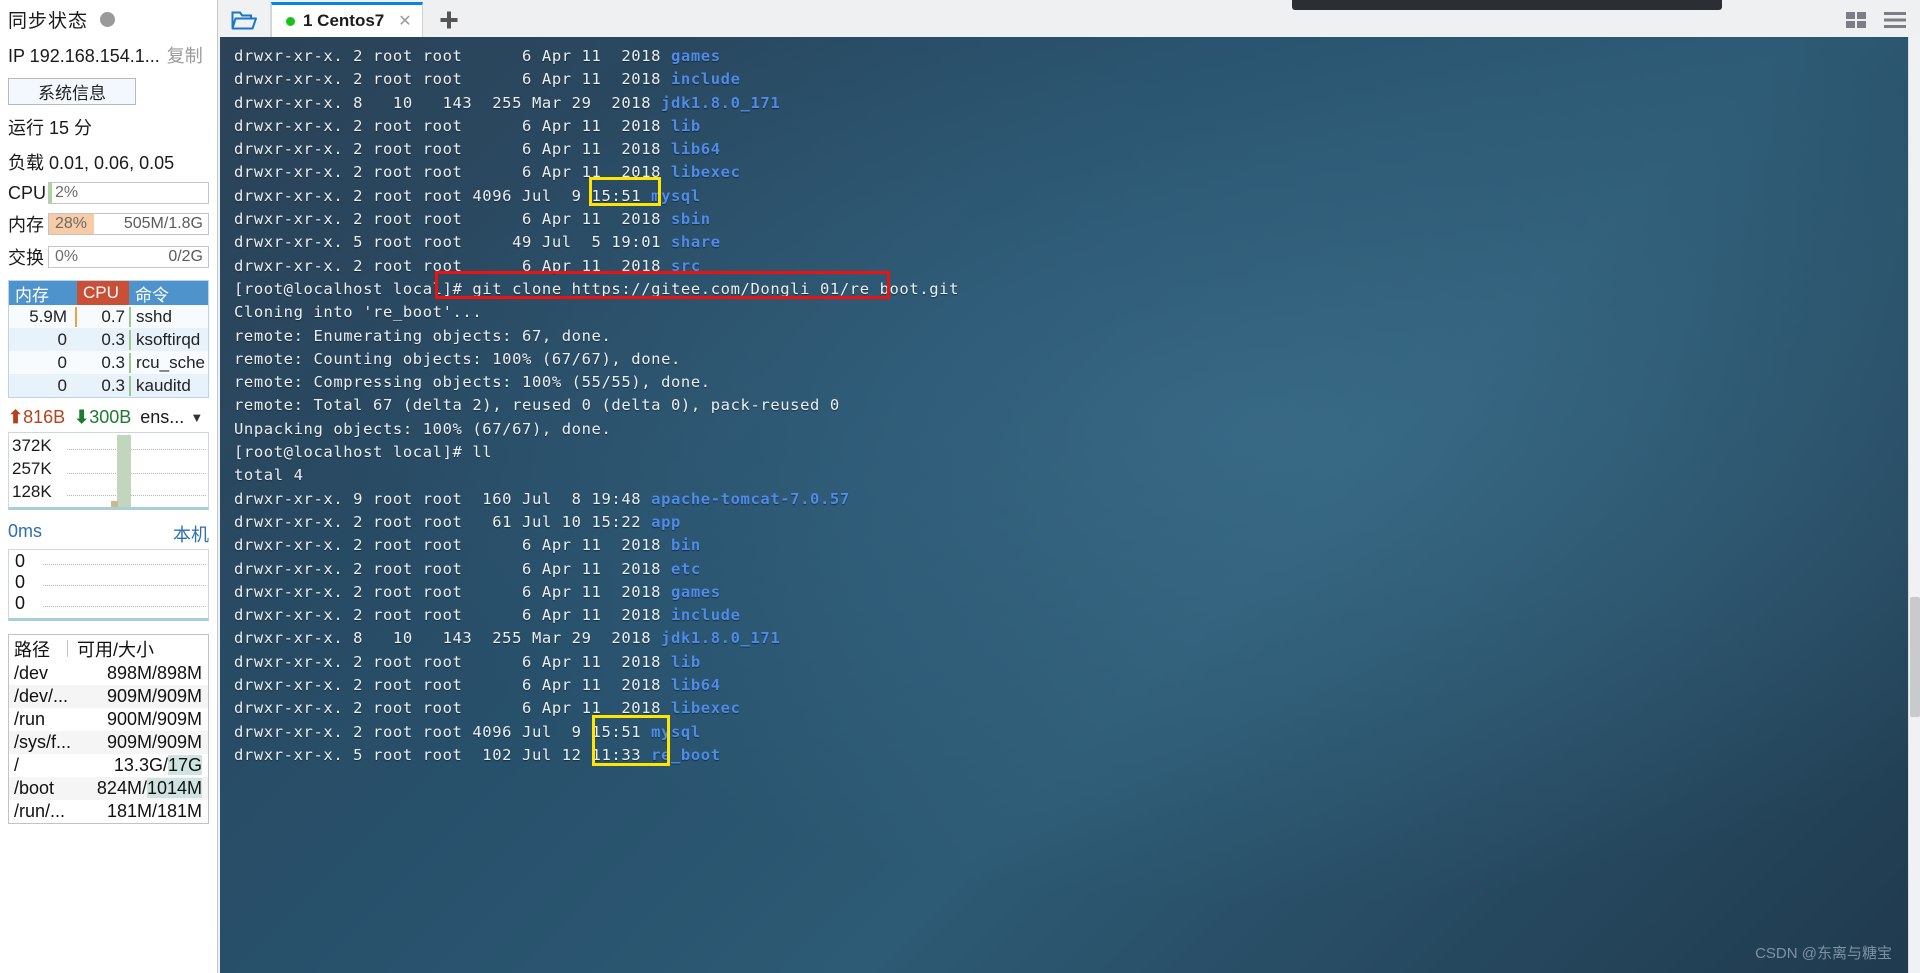 The height and width of the screenshot is (973, 1920). I want to click on disk-row: /run 900M/909M, so click(108, 719).